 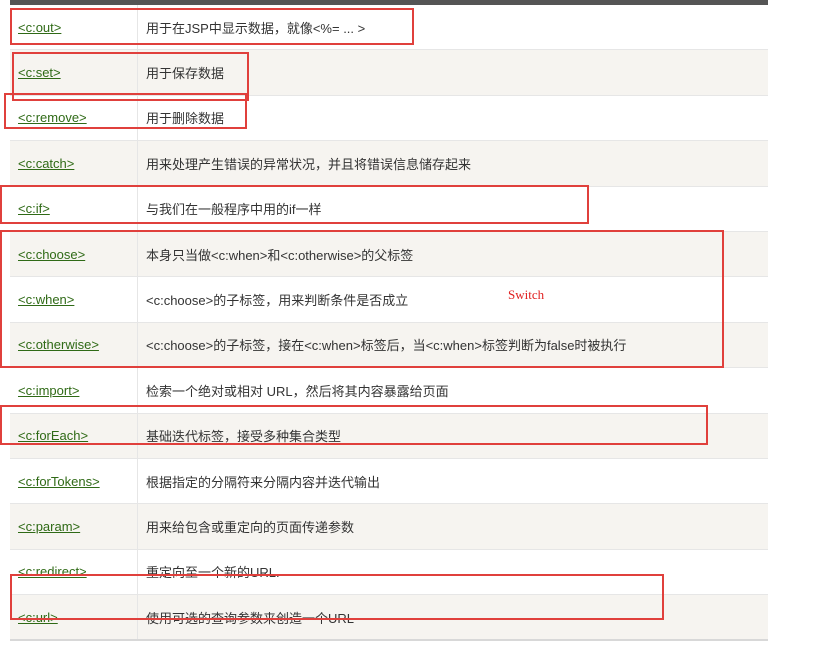 I want to click on tag-link-c-if: <c:if>, so click(x=34, y=208).